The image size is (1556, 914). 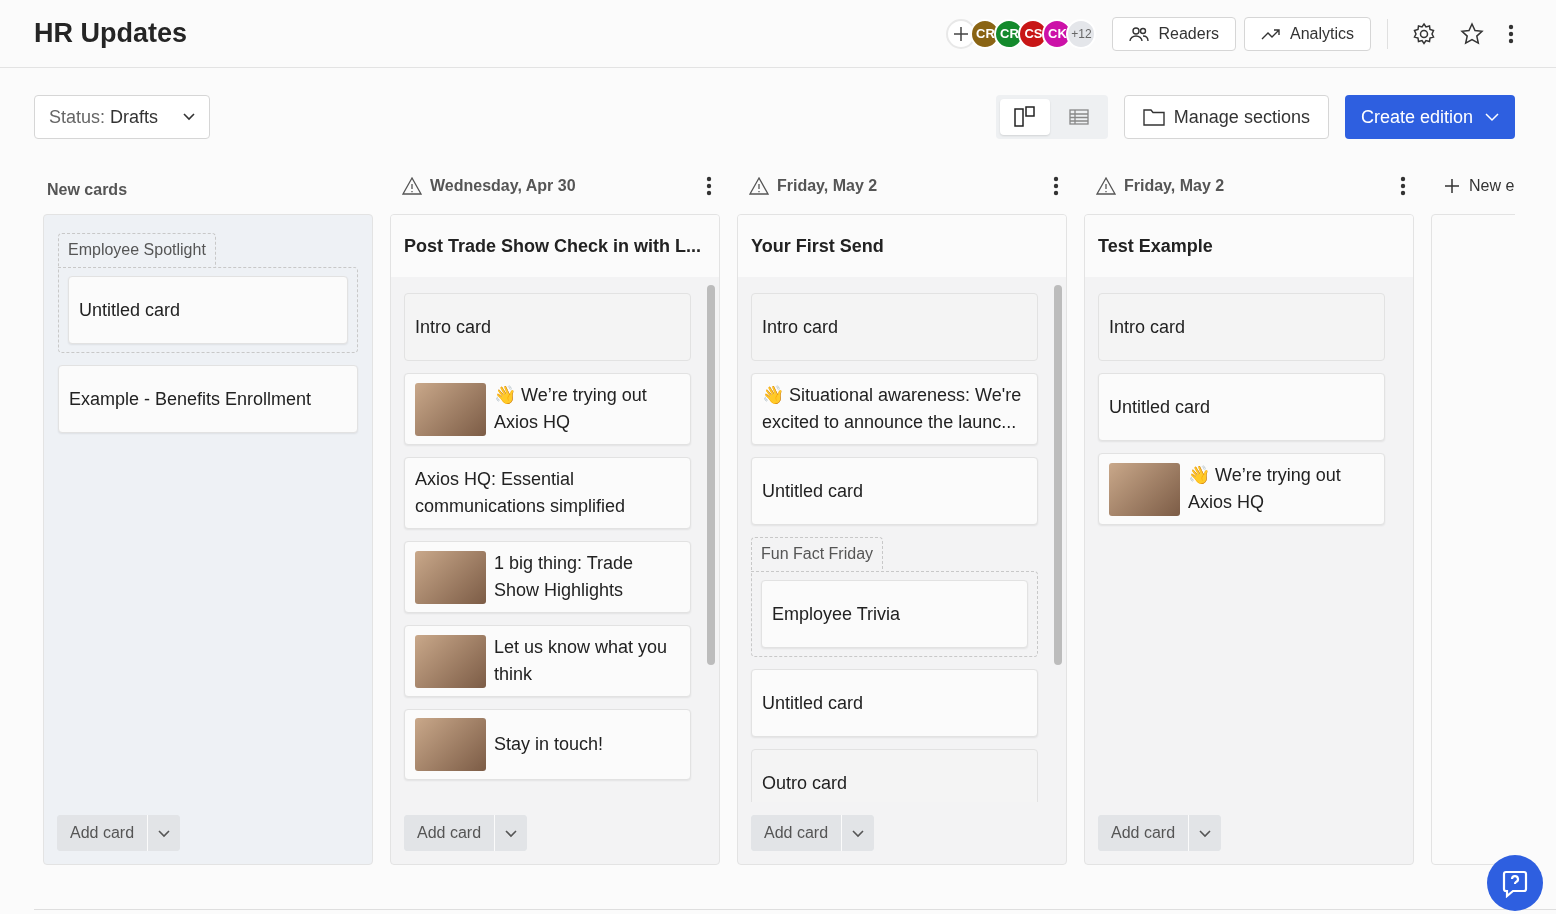 I want to click on trend-icon, so click(x=1270, y=33).